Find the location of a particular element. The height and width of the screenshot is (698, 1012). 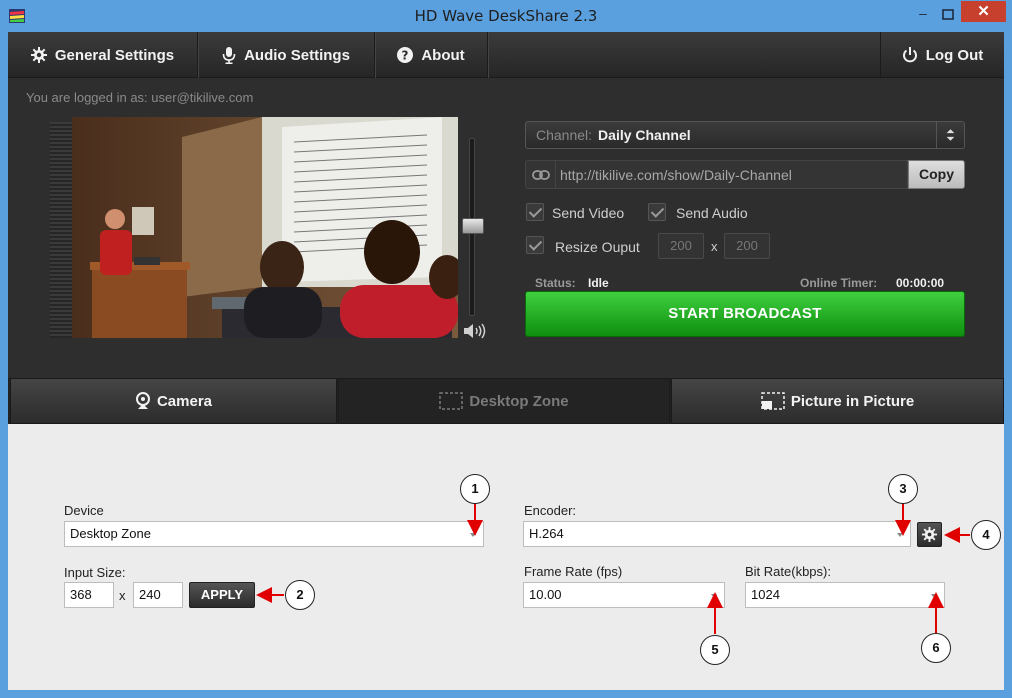

nav-general-settings-label: General Settings is located at coordinates (114, 55).